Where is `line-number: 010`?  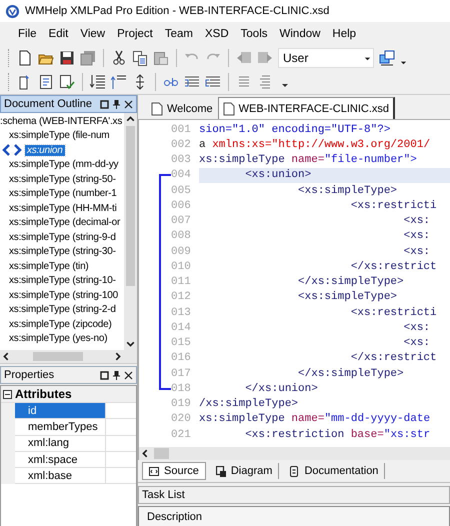
line-number: 010 is located at coordinates (181, 266).